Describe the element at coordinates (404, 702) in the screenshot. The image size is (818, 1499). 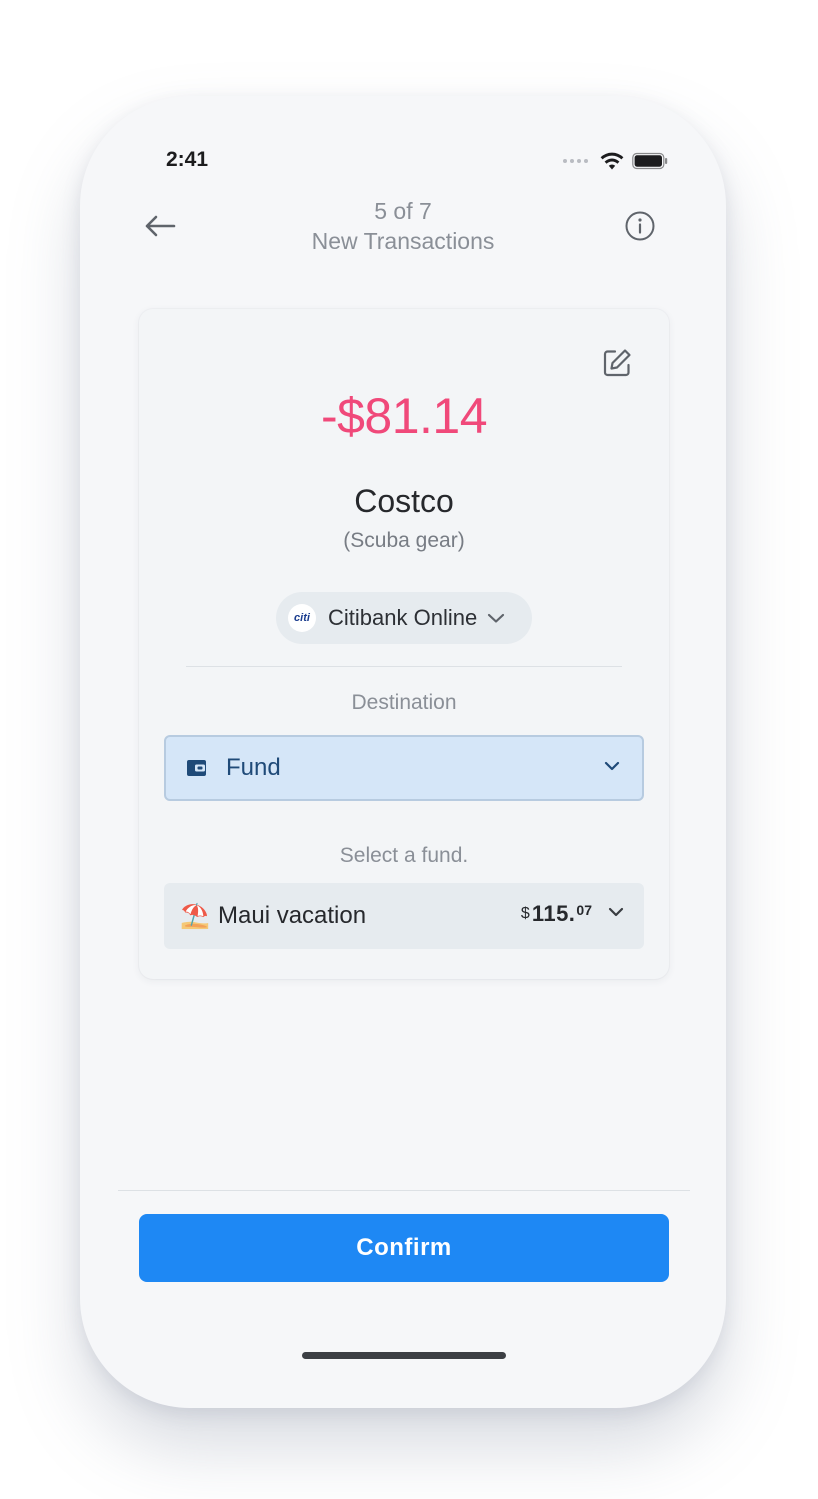
I see `destination-label: Destination` at that location.